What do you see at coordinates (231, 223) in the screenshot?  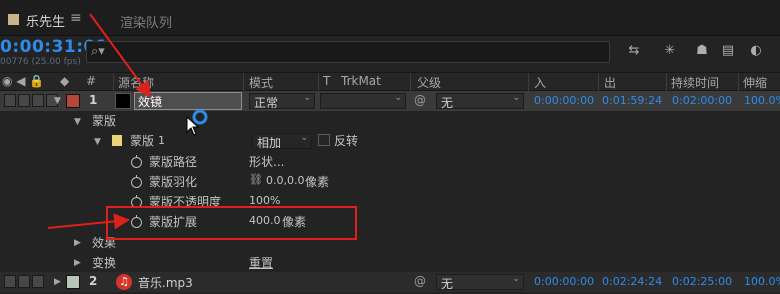 I see `highlight-box` at bounding box center [231, 223].